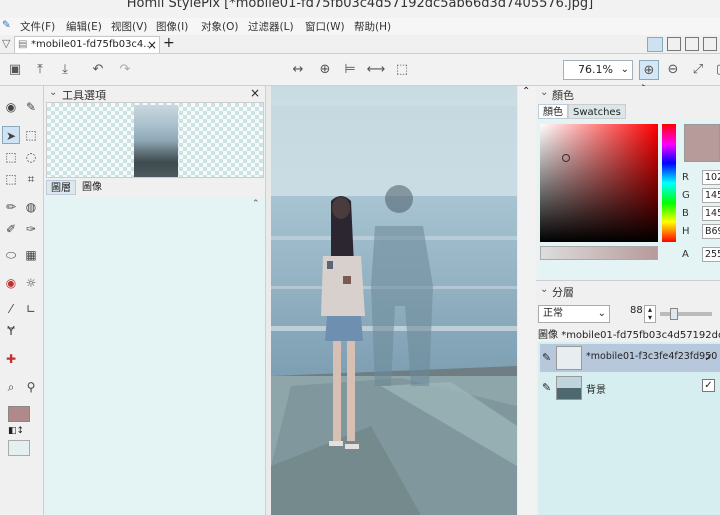 This screenshot has width=720, height=515. What do you see at coordinates (630, 388) in the screenshot?
I see `layer-row-background: ✎ 背景 ✓` at bounding box center [630, 388].